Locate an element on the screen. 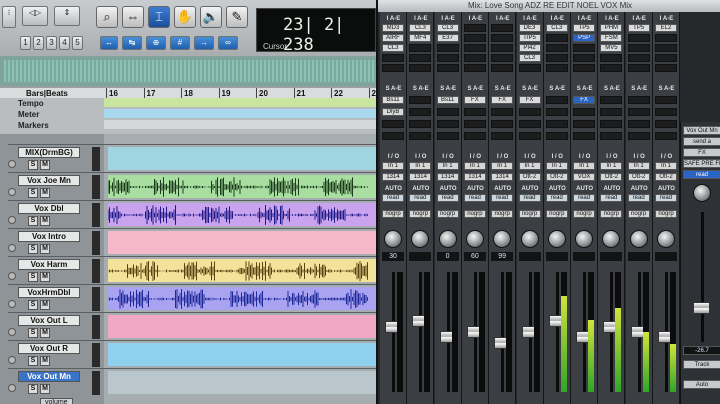  insert-slot: DE3 is located at coordinates (529, 28).